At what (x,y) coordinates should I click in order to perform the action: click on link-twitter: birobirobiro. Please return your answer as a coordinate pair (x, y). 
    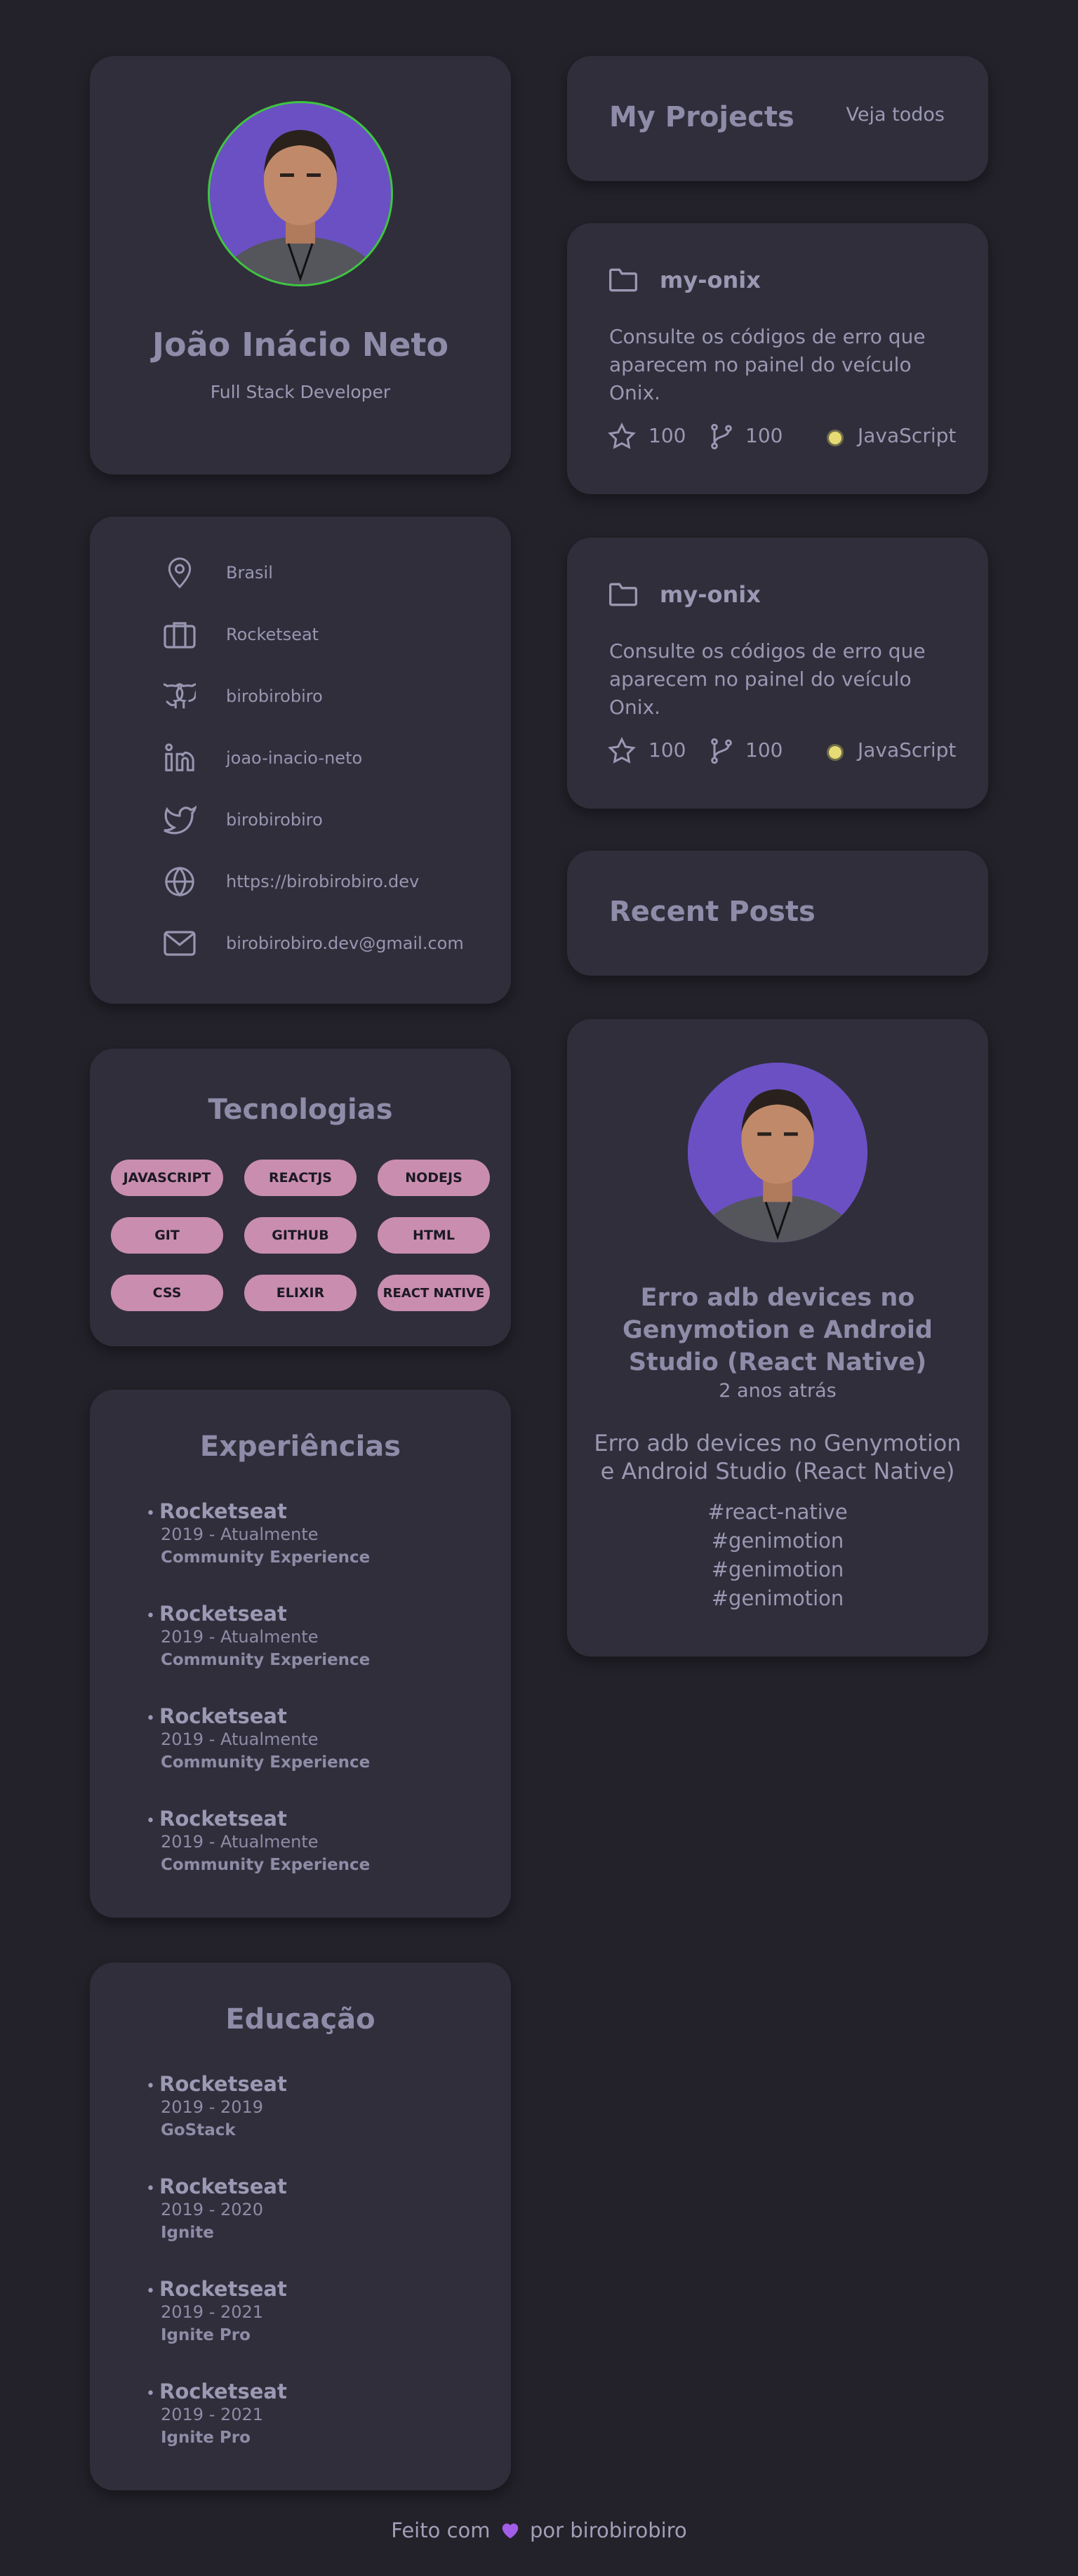
    Looking at the image, I should click on (241, 820).